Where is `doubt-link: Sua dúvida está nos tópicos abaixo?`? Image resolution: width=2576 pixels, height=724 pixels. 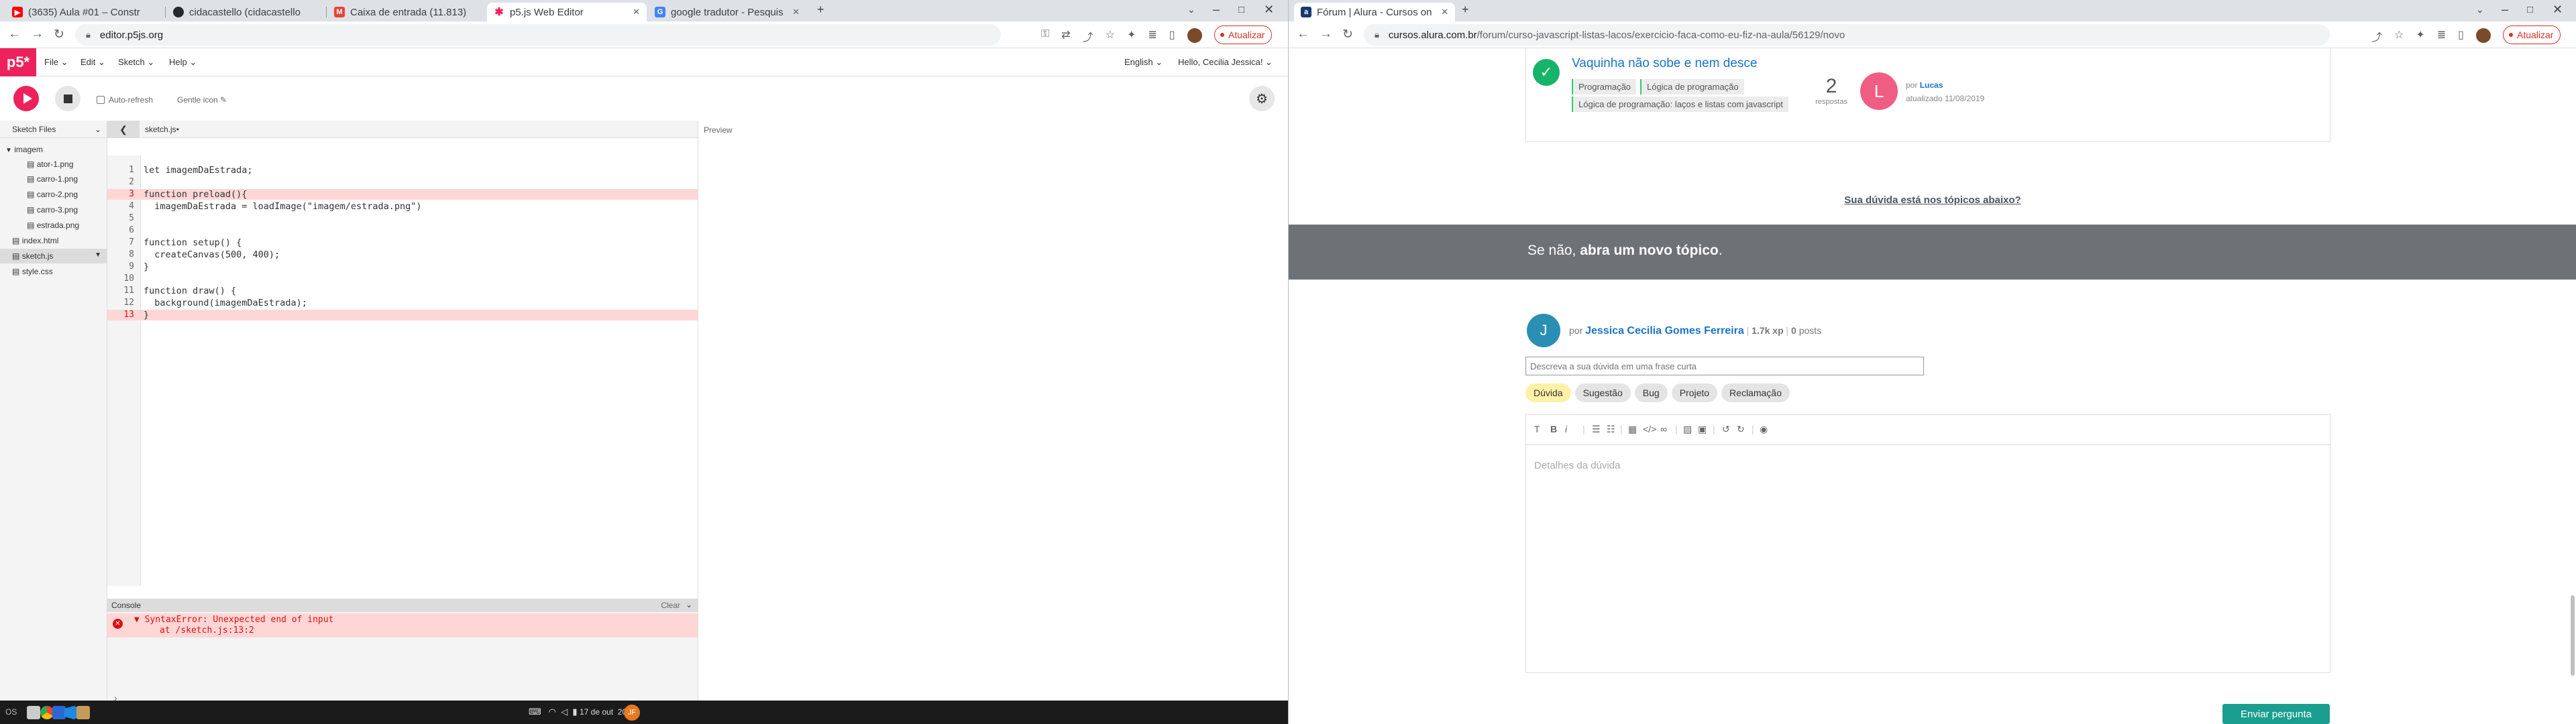 doubt-link: Sua dúvida está nos tópicos abaixo? is located at coordinates (1932, 200).